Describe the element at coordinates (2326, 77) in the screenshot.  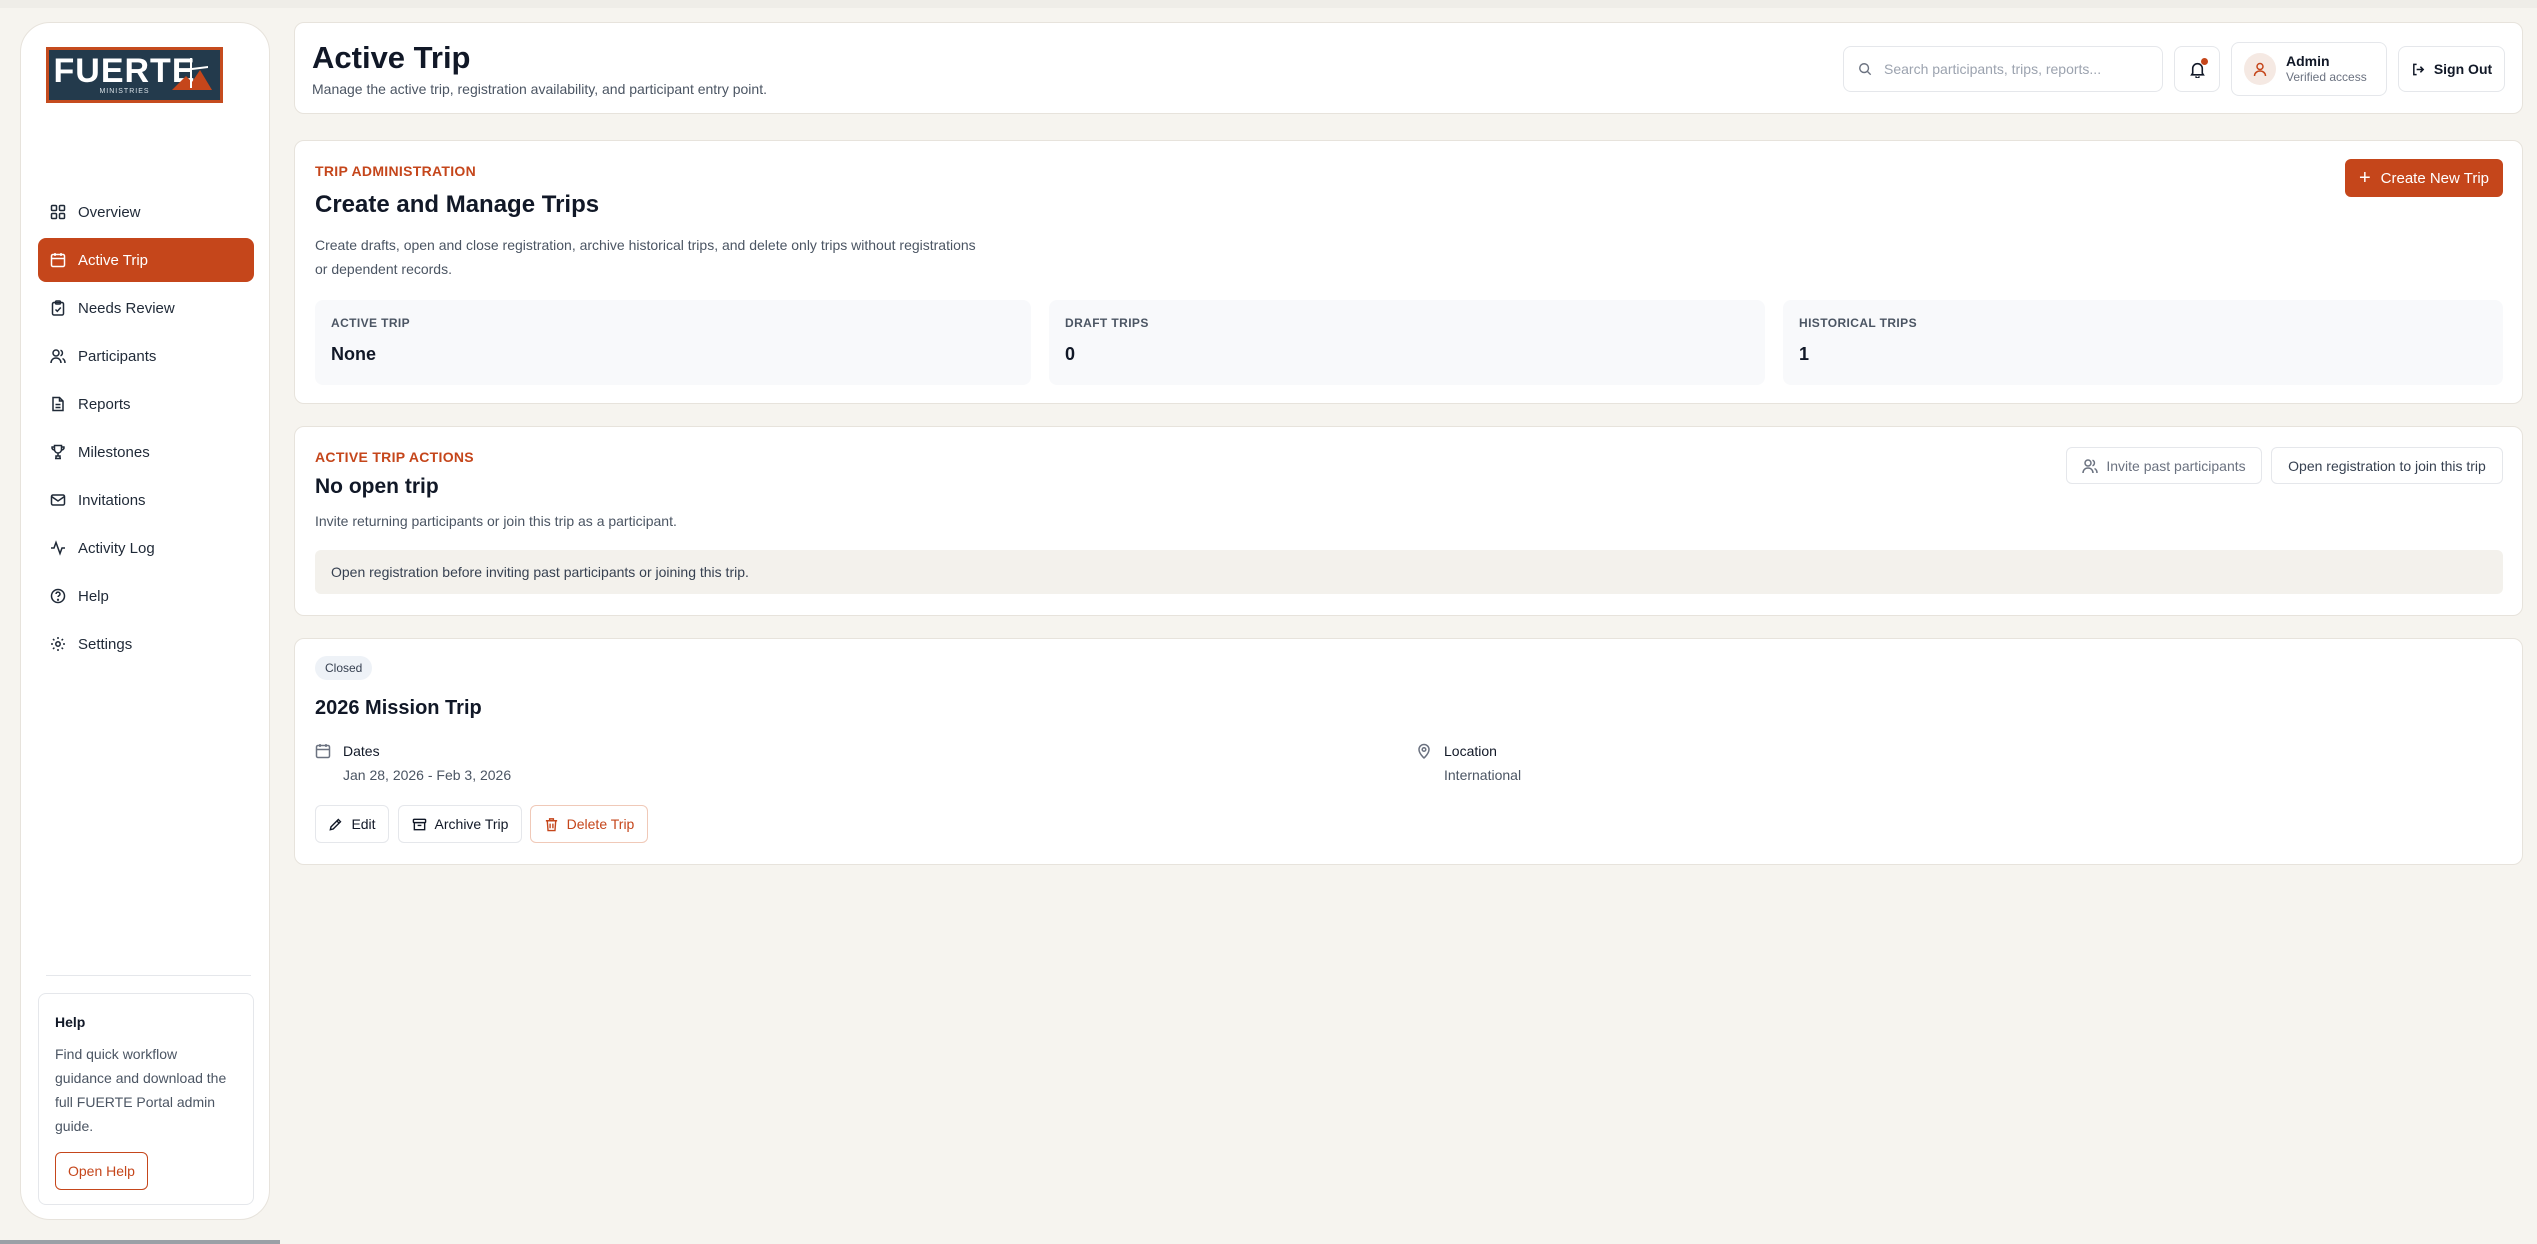
I see `user-role: Verified access` at that location.